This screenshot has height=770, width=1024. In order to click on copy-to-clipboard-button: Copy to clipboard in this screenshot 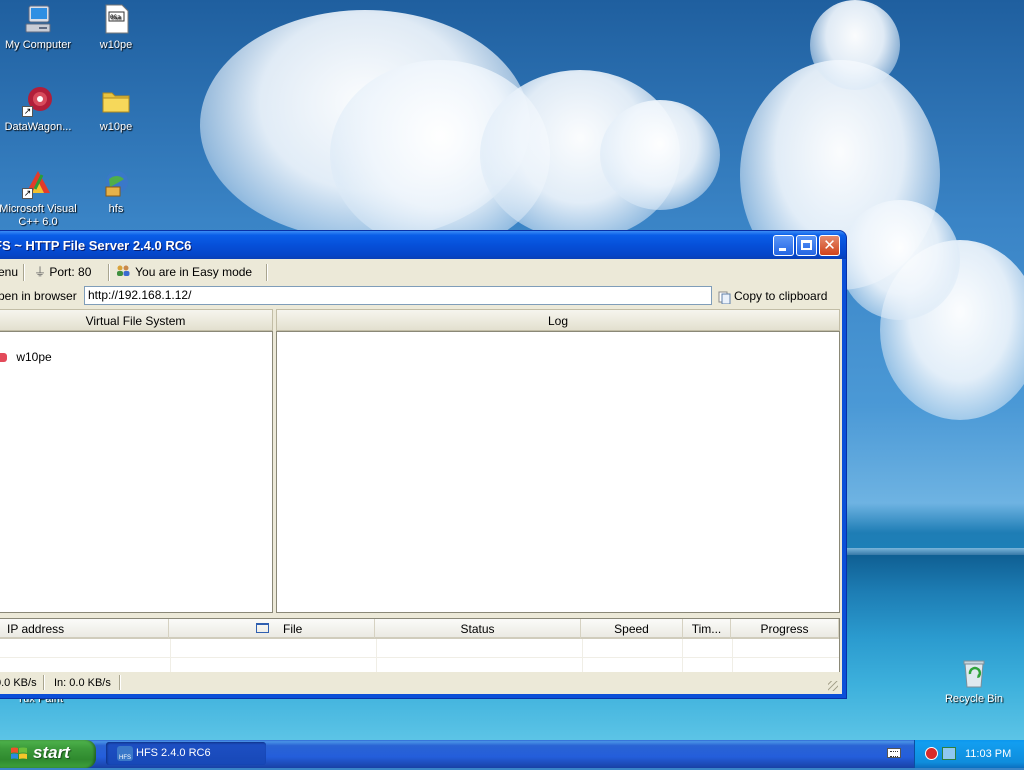, I will do `click(771, 296)`.